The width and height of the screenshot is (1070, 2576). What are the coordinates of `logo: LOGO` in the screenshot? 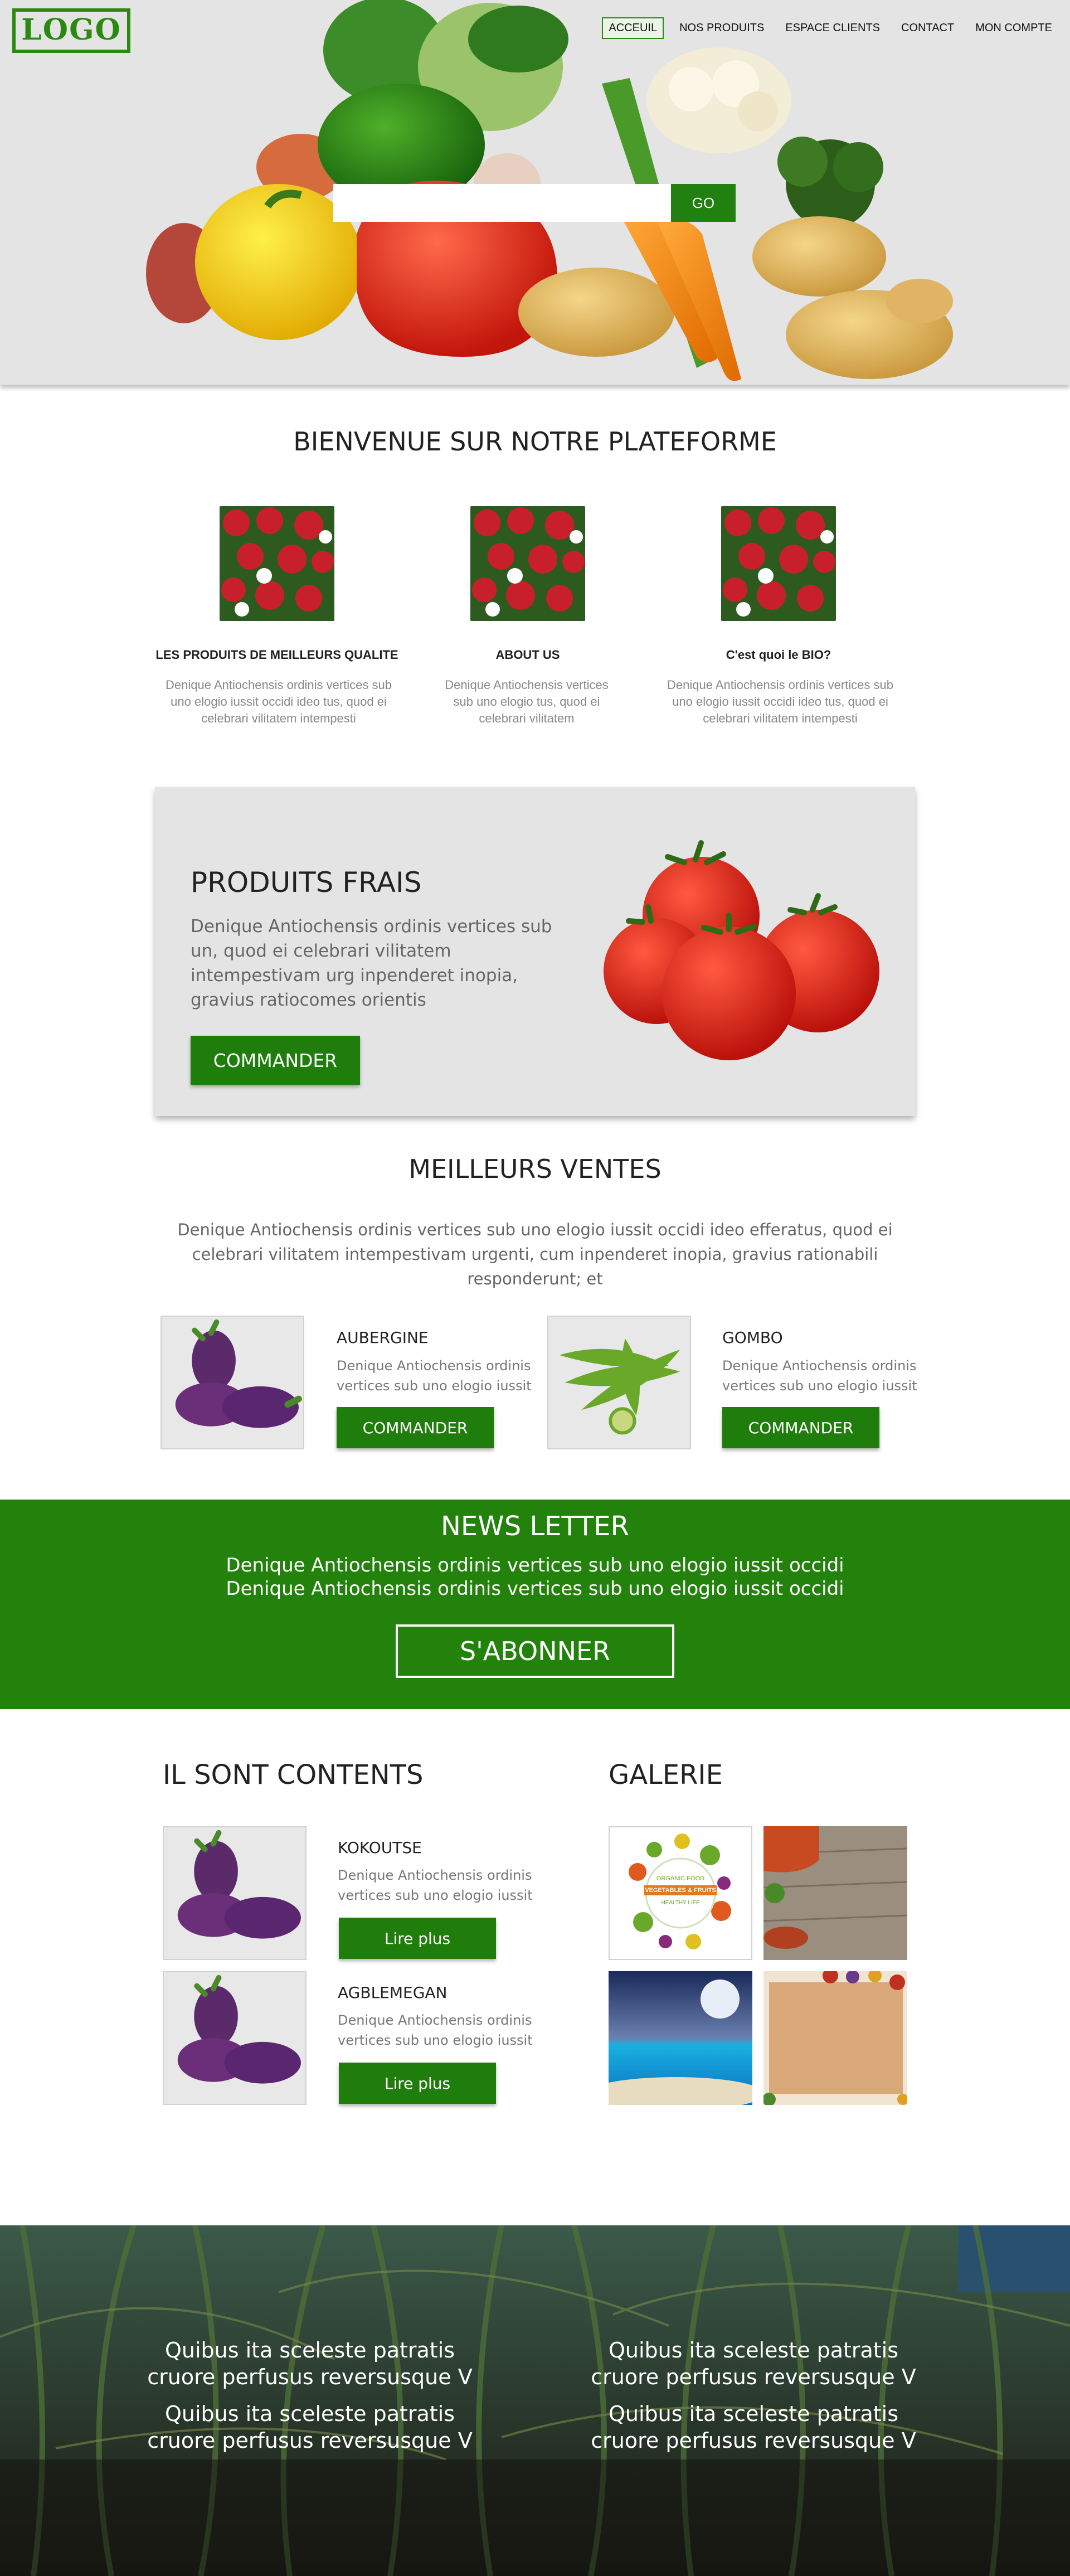 It's located at (71, 31).